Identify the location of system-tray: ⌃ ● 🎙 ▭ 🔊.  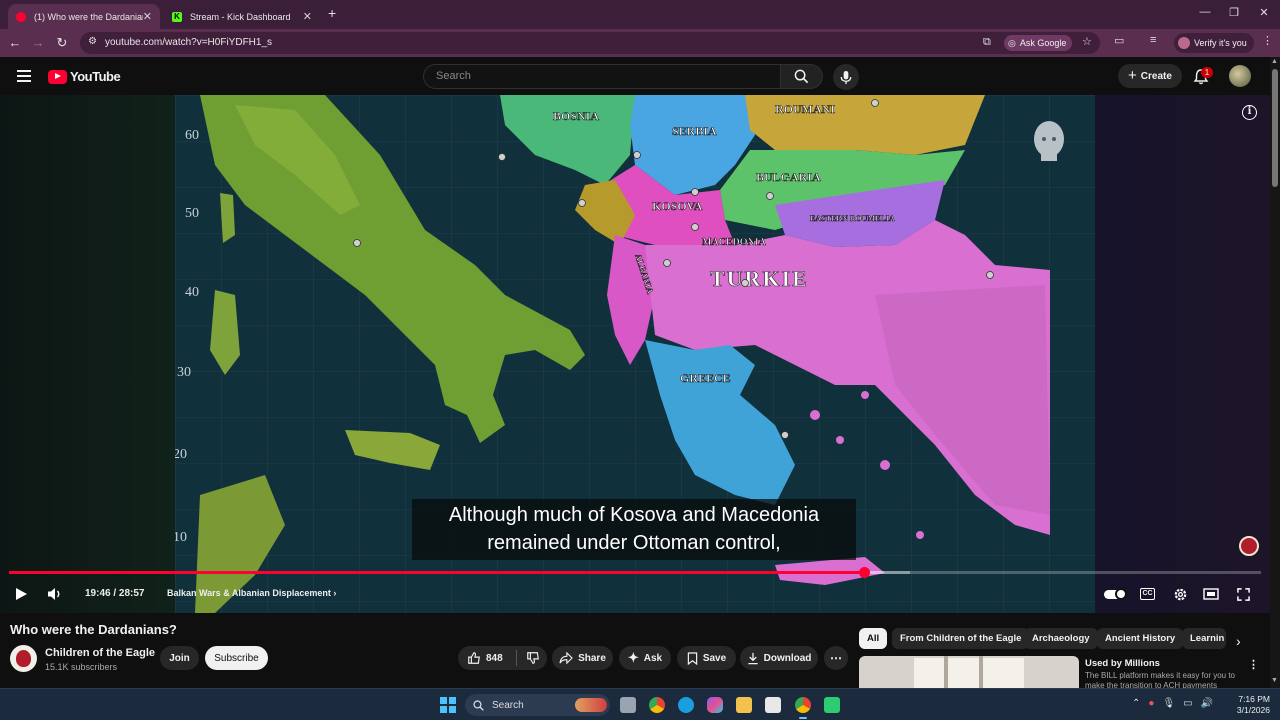
(1172, 703).